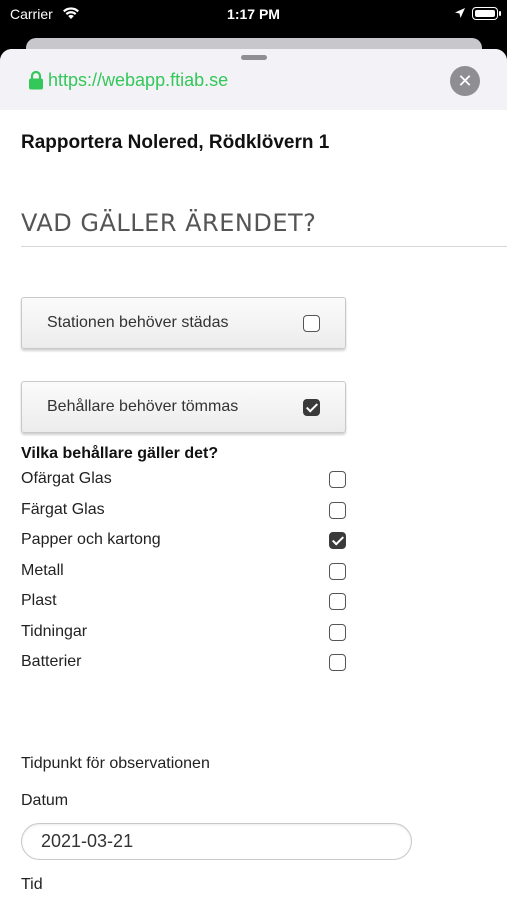 This screenshot has height=900, width=507. What do you see at coordinates (115, 763) in the screenshot?
I see `observation-label: Tidpunkt för observationen` at bounding box center [115, 763].